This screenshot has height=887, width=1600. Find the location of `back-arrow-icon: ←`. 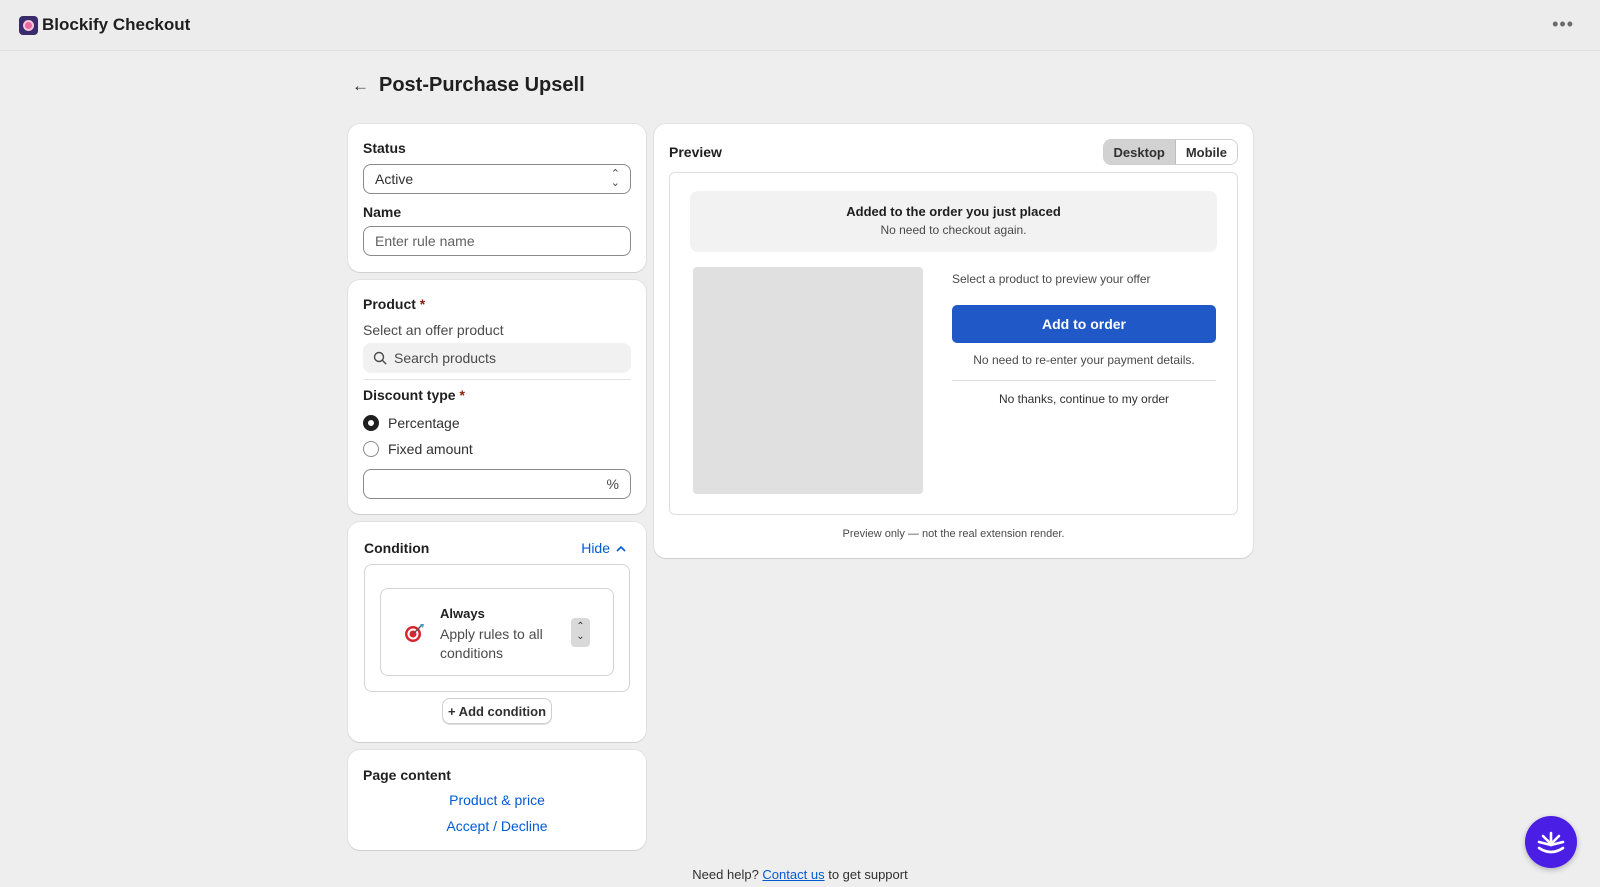

back-arrow-icon: ← is located at coordinates (360, 86).